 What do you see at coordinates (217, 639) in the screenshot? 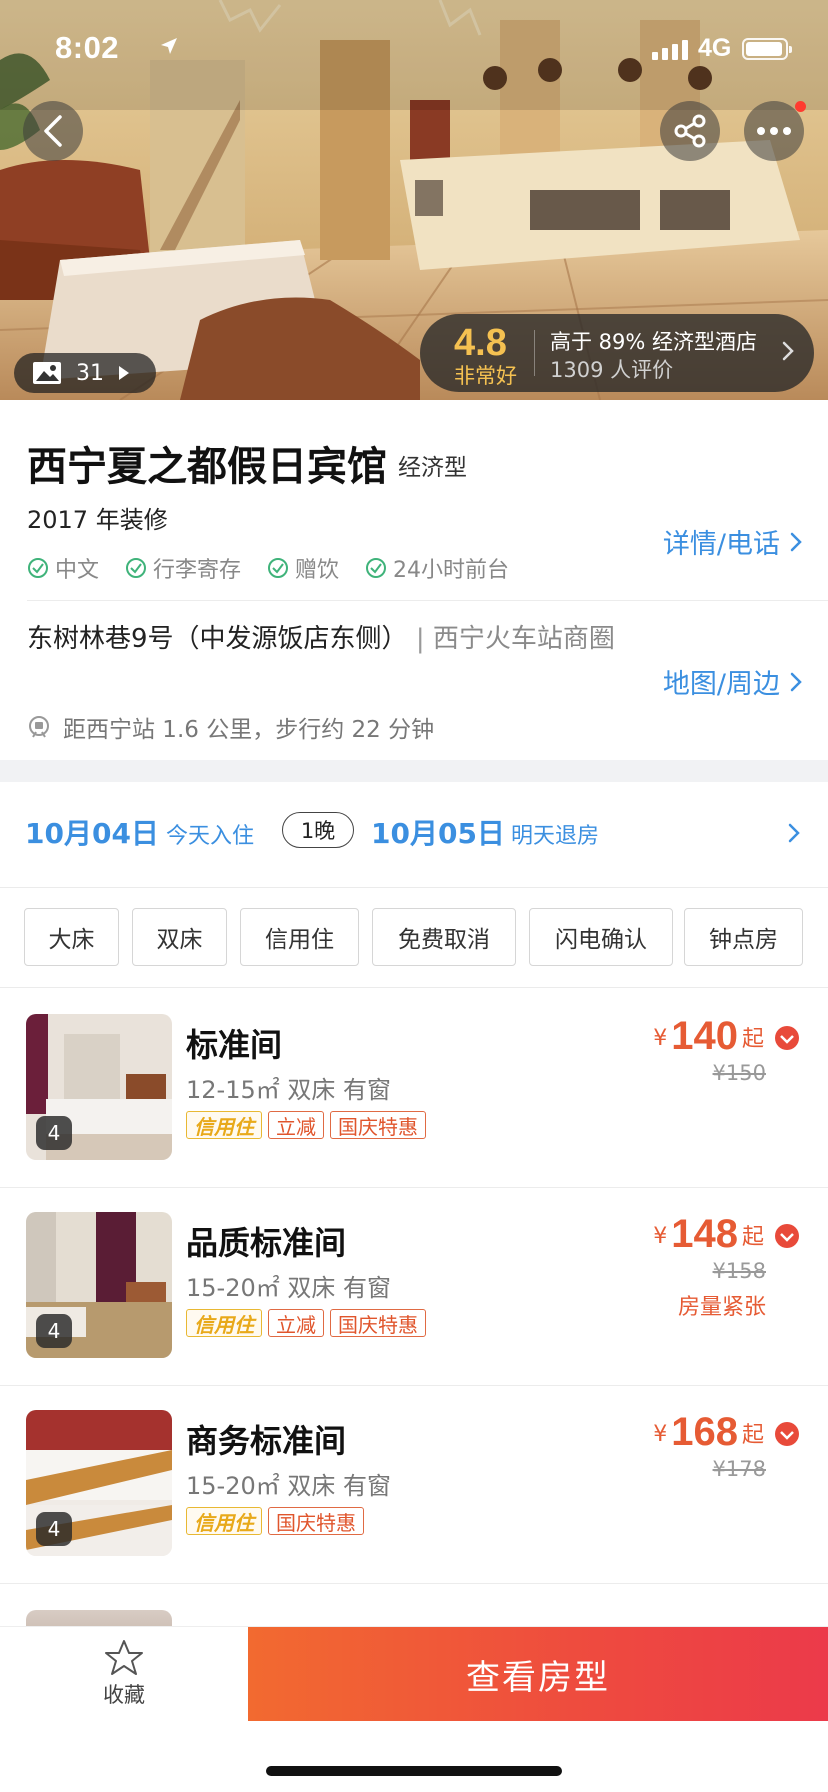
I see `address-text: 东树林巷9号（中发源饭店东侧）` at bounding box center [217, 639].